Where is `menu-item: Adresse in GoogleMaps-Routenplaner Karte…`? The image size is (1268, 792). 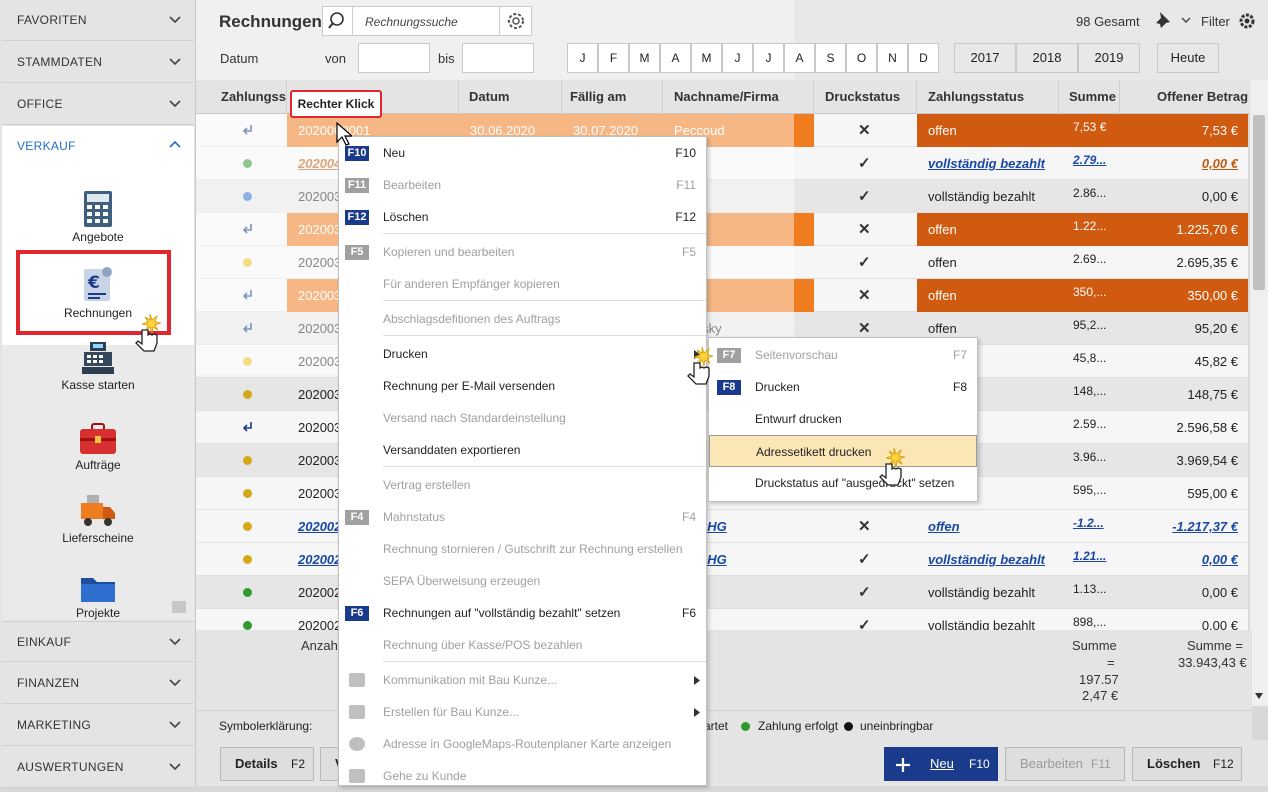 menu-item: Adresse in GoogleMaps-Routenplaner Karte… is located at coordinates (522, 744).